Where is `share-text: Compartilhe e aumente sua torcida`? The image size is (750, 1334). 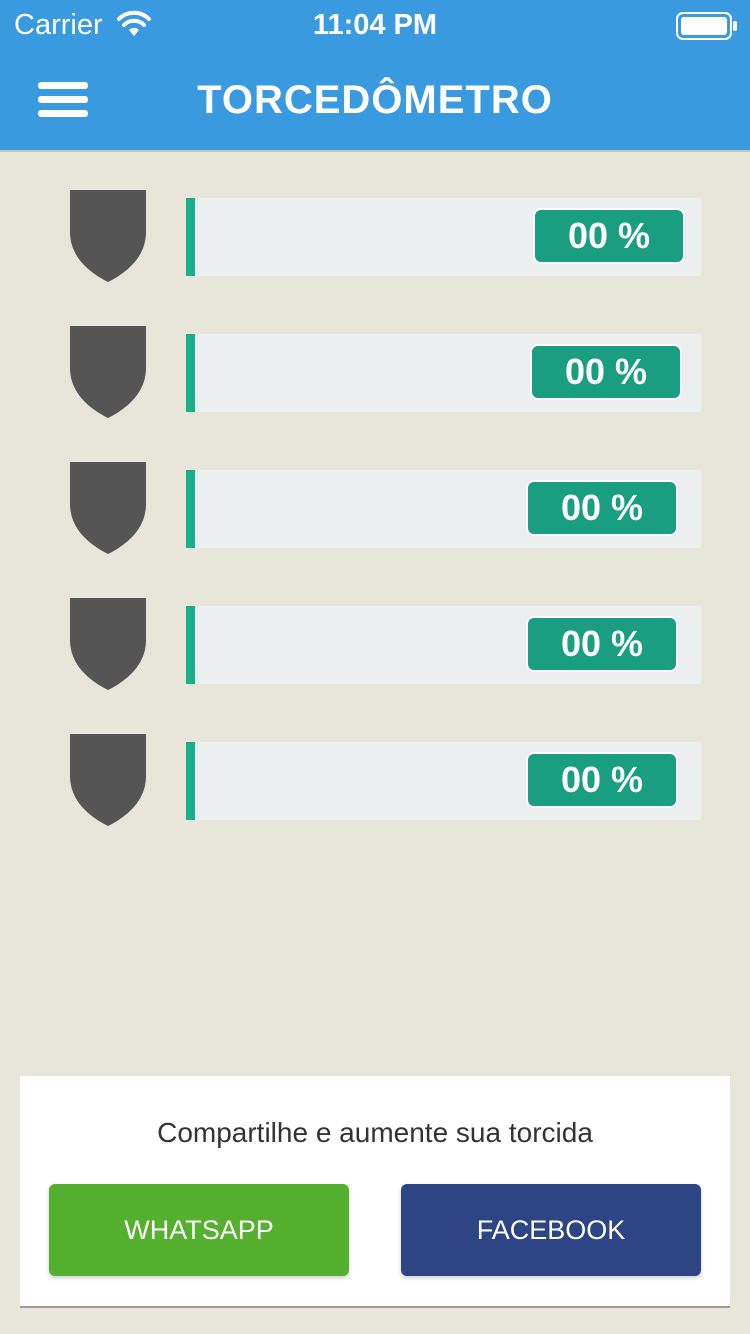 share-text: Compartilhe e aumente sua torcida is located at coordinates (375, 1132).